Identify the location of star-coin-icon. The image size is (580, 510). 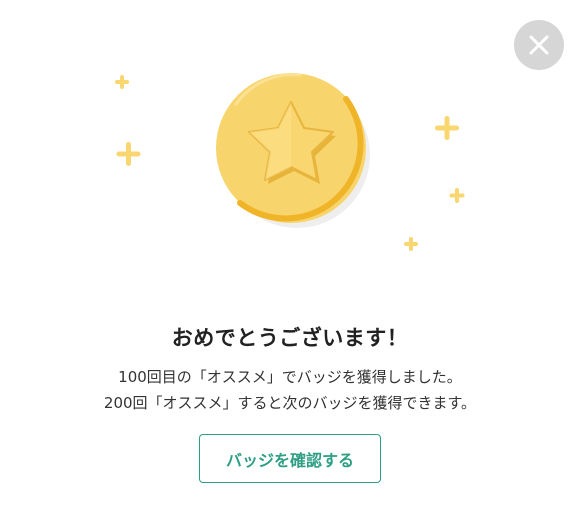
(293, 150).